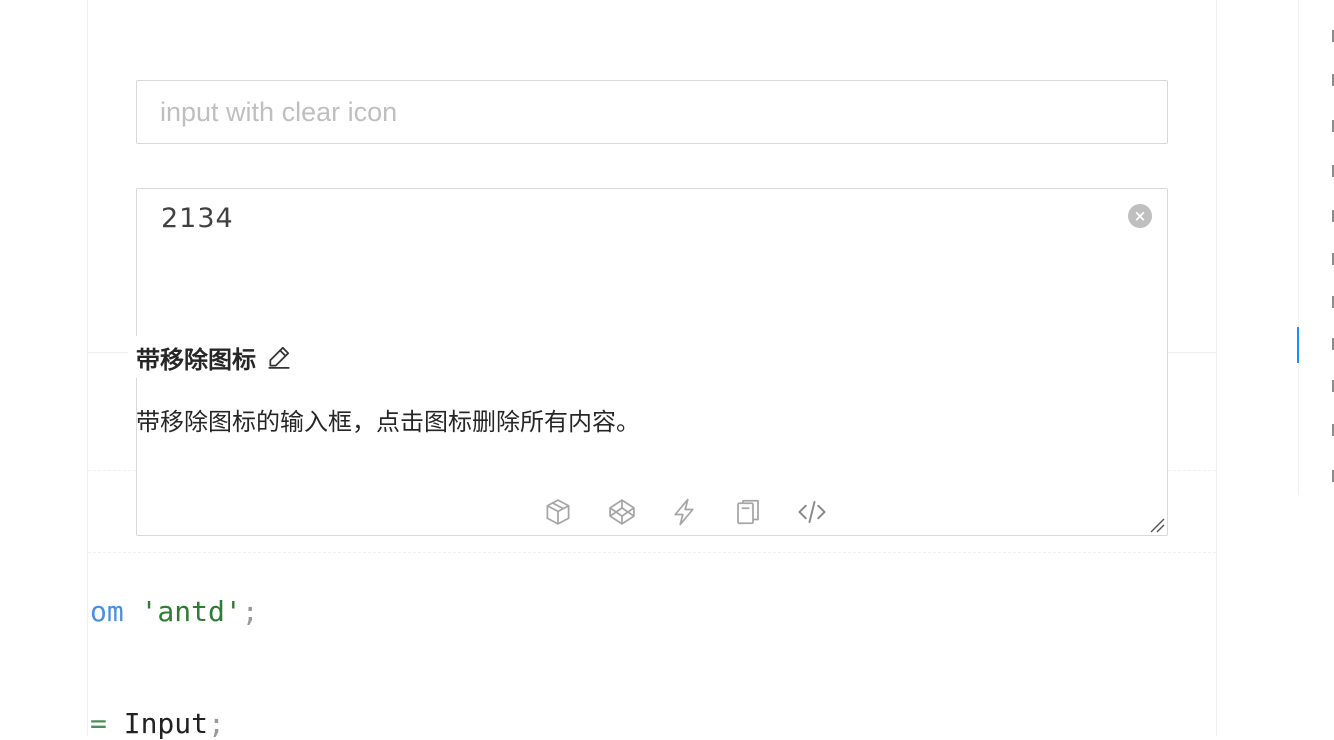 The image size is (1334, 740). What do you see at coordinates (166, 723) in the screenshot?
I see `code-identifier: Input` at bounding box center [166, 723].